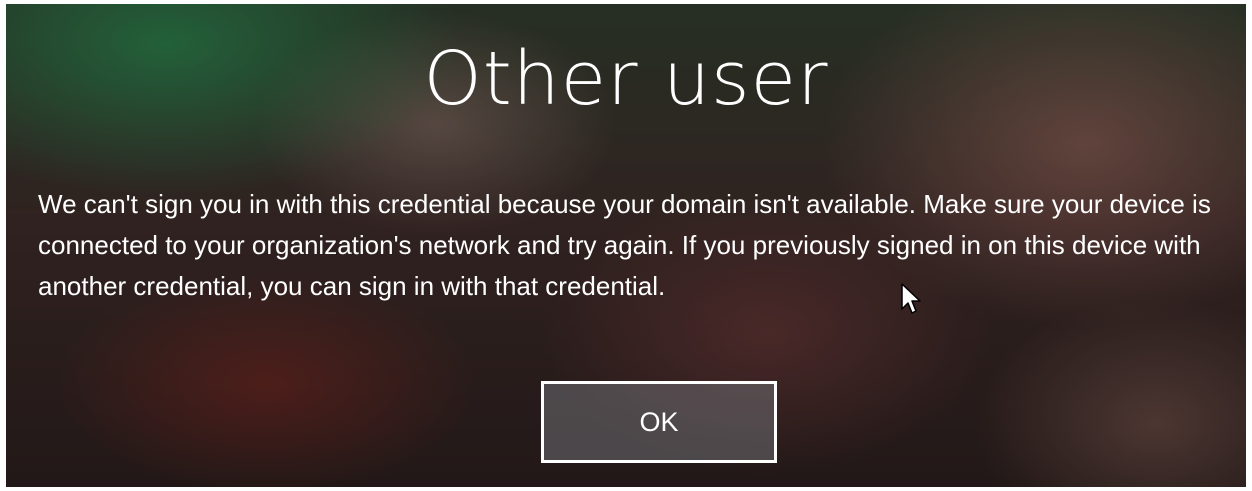 This screenshot has height=491, width=1252. I want to click on mouse-pointer-icon, so click(911, 298).